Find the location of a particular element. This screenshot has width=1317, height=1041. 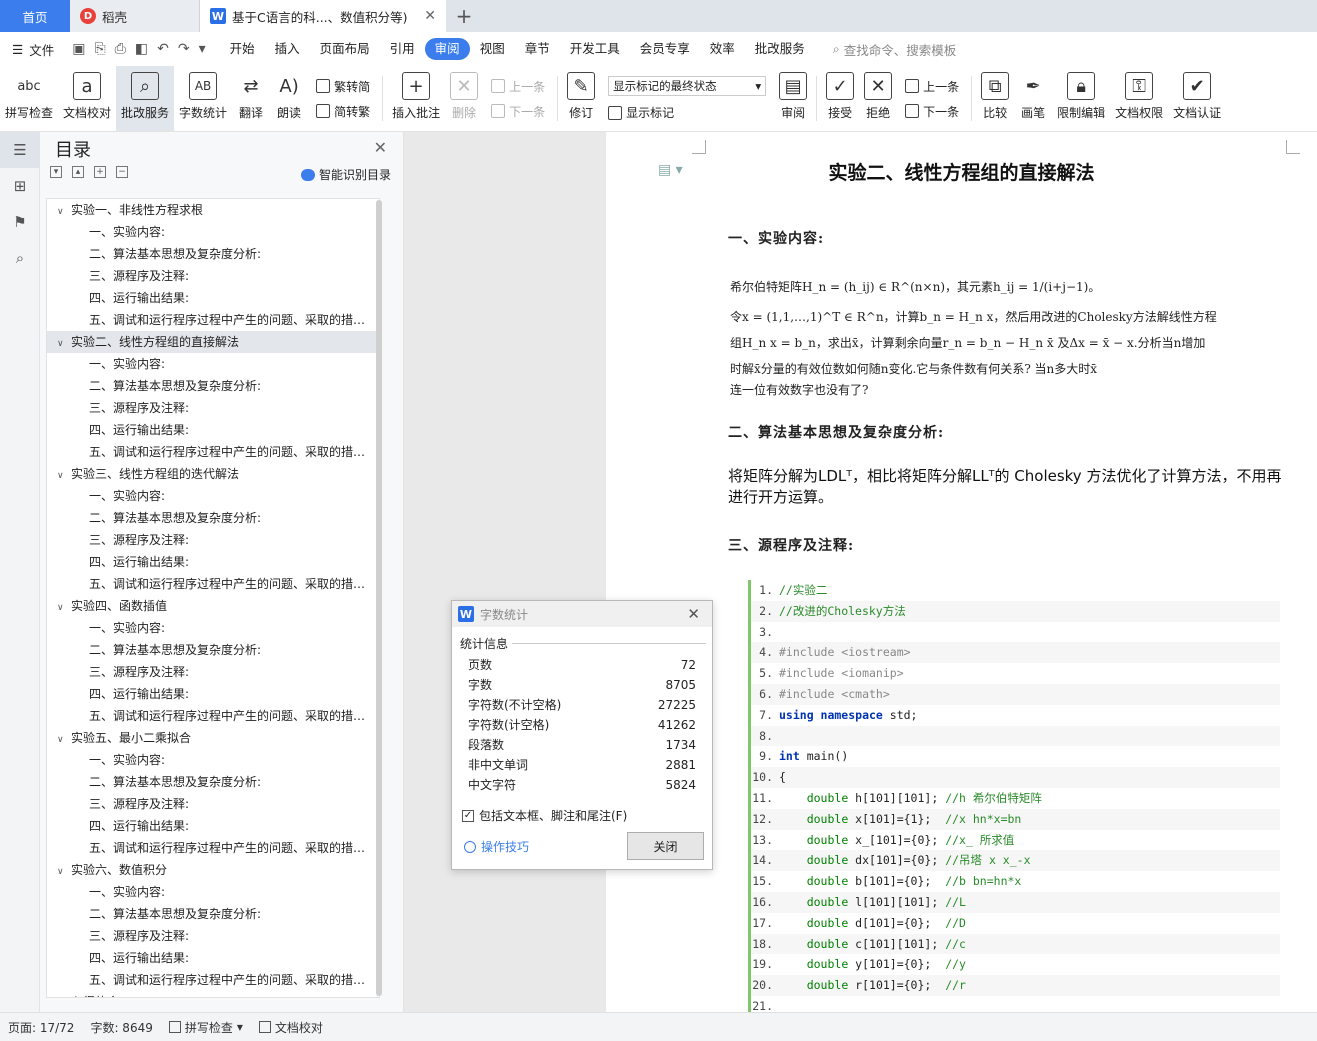

collapse-all-icon: ▾ is located at coordinates (56, 172).